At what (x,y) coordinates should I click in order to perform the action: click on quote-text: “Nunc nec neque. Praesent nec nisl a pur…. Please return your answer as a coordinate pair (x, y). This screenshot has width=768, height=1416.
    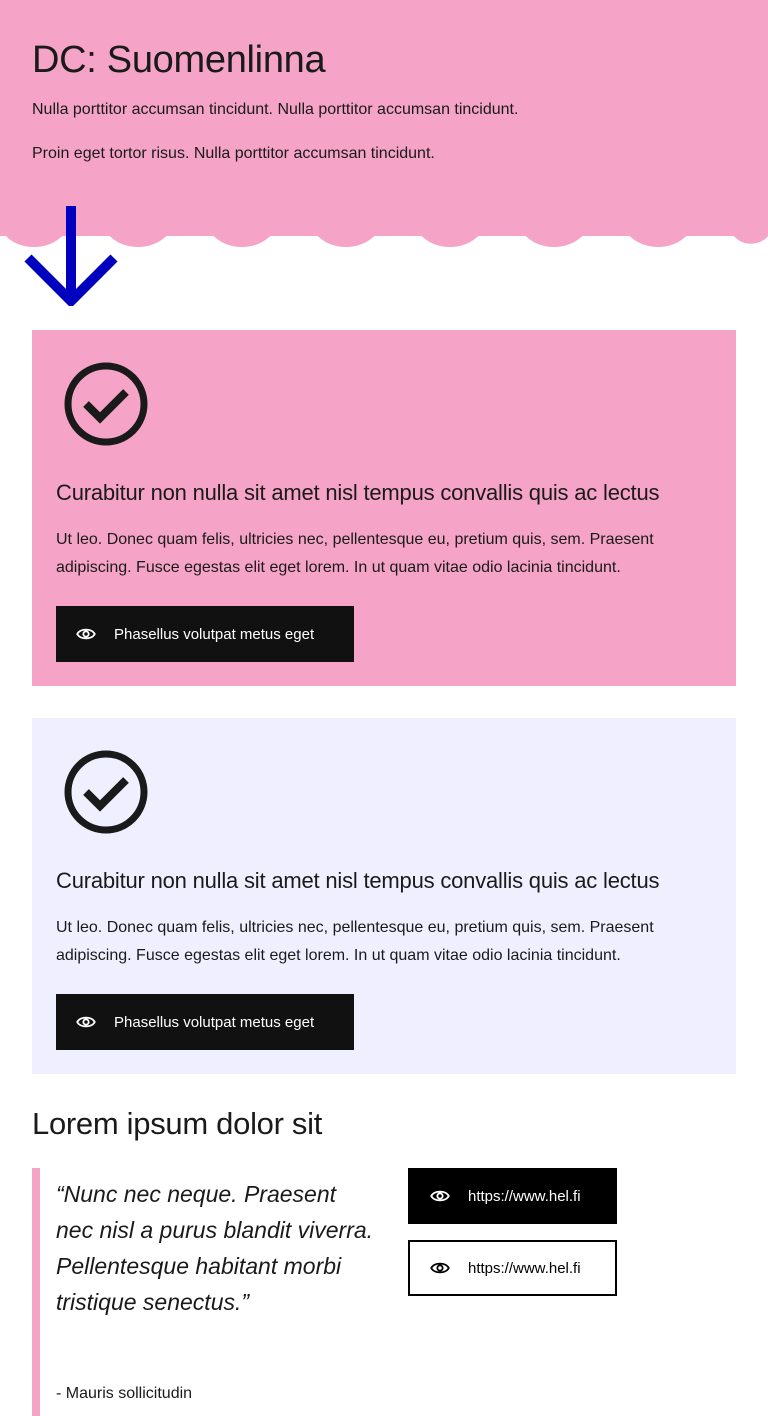
    Looking at the image, I should click on (215, 1248).